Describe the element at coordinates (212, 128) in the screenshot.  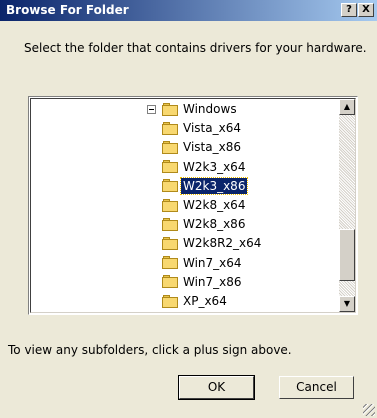
I see `tree-item-label: Vista_x64` at that location.